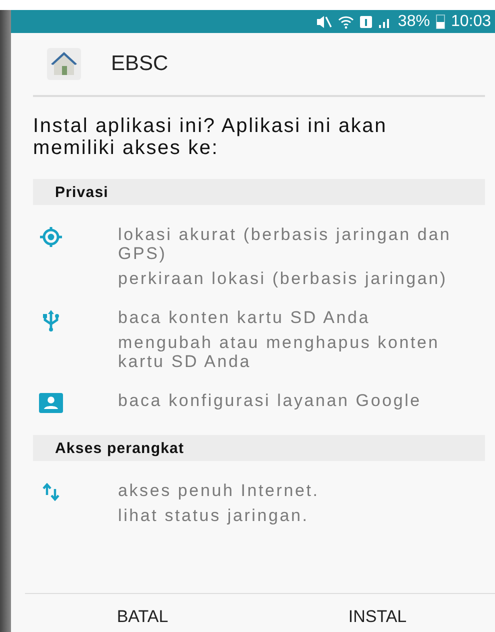 The image size is (495, 632). What do you see at coordinates (214, 515) in the screenshot?
I see `permission-text: lihat status jaringan.` at bounding box center [214, 515].